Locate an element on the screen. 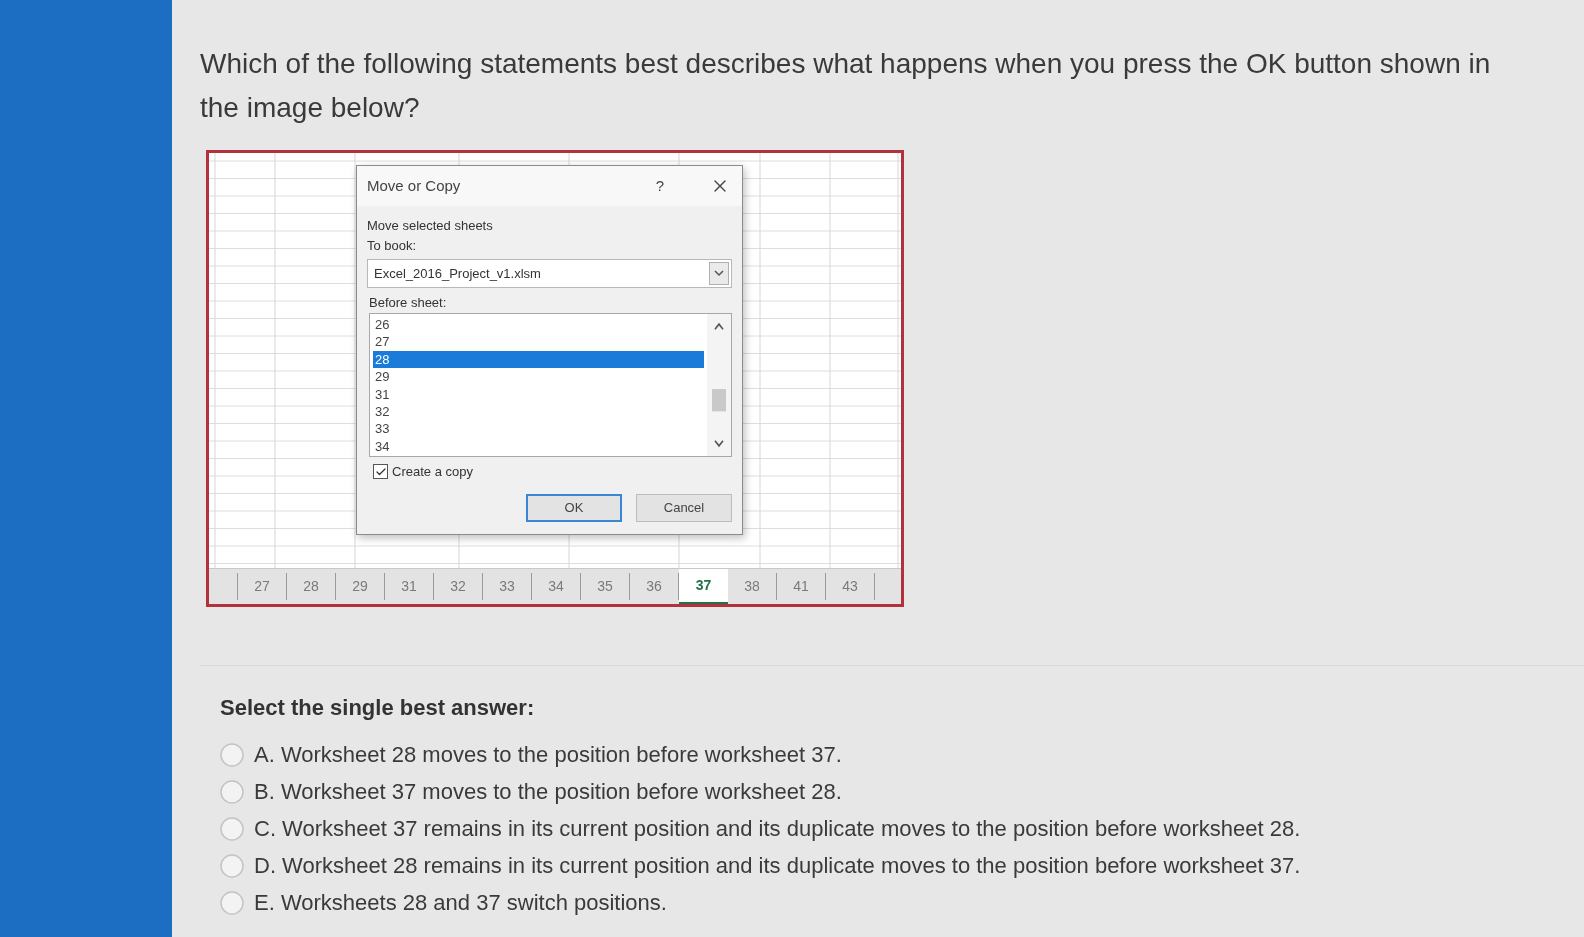 The width and height of the screenshot is (1584, 937). dialog-title: Move or Copy is located at coordinates (414, 185).